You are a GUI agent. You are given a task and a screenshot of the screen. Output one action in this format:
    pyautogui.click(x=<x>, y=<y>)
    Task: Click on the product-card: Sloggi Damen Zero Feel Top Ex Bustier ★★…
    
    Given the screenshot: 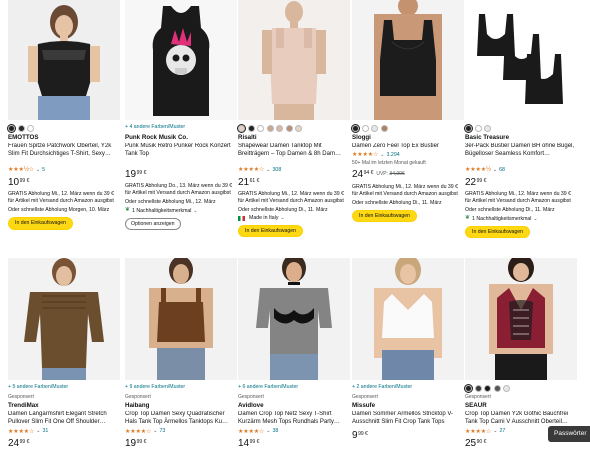 What is the action you would take?
    pyautogui.click(x=407, y=111)
    